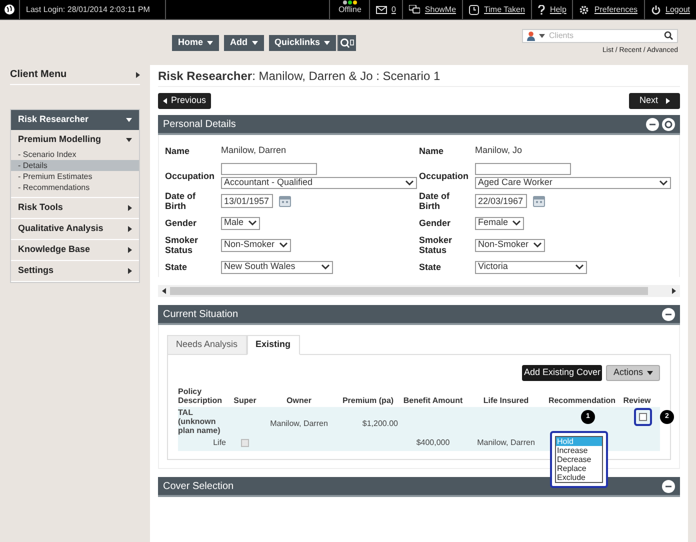 The image size is (696, 542). I want to click on dropdown: New South Wales, so click(277, 267).